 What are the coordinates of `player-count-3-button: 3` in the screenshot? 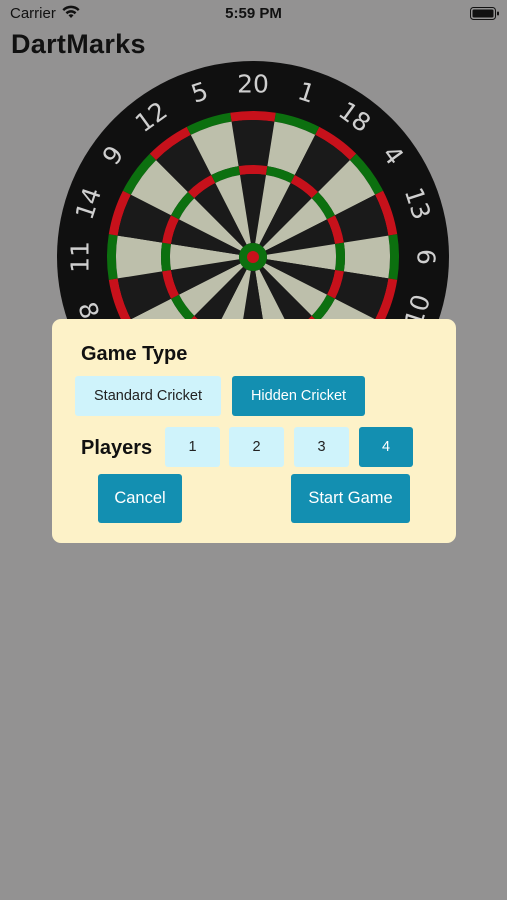 It's located at (321, 447).